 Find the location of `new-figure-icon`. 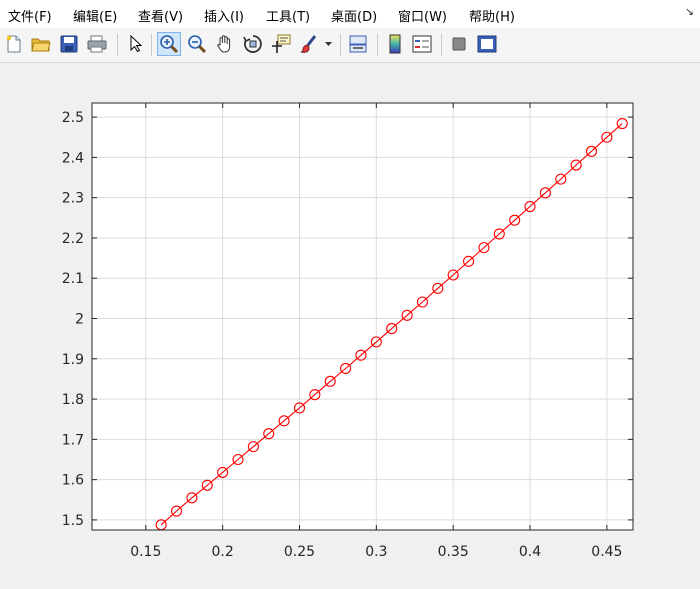

new-figure-icon is located at coordinates (13, 44).